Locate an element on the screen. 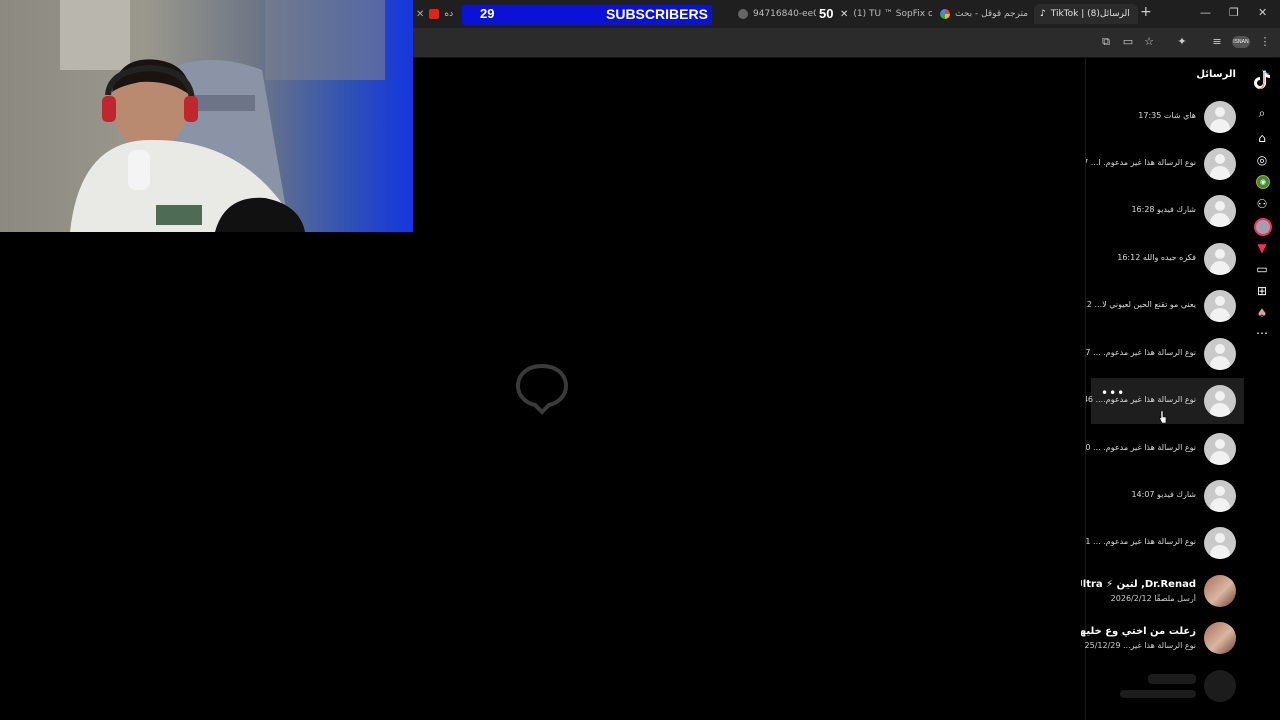 The height and width of the screenshot is (720, 1280). browser-menu-icon: ⋮ is located at coordinates (1265, 42).